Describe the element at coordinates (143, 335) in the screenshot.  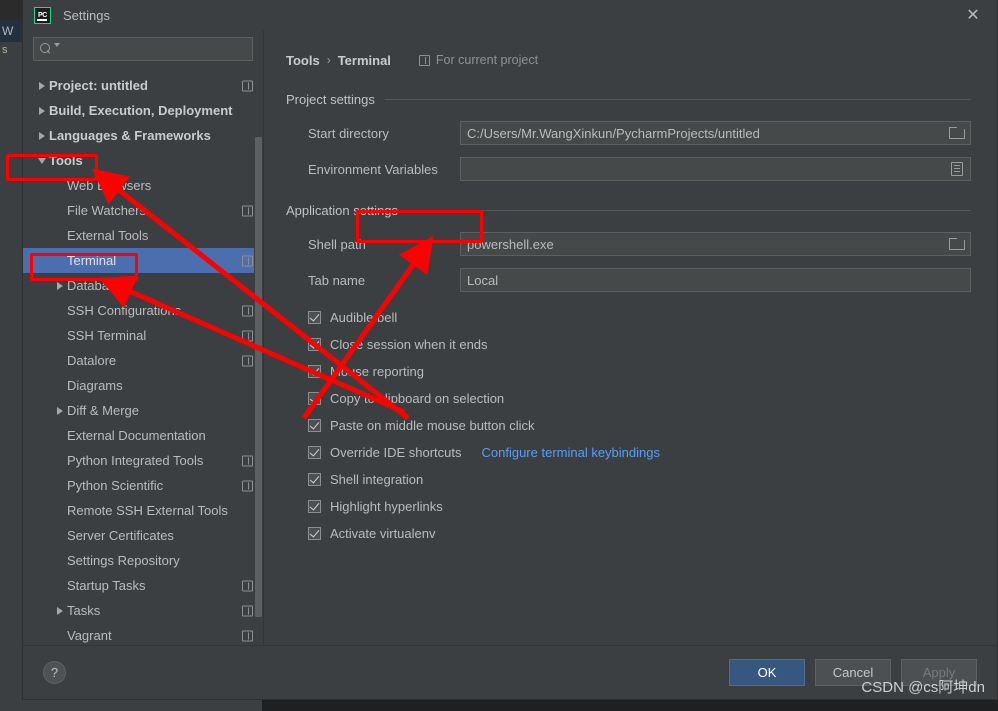
I see `sidebar-item-ssh-terminal: SSH Terminal` at that location.